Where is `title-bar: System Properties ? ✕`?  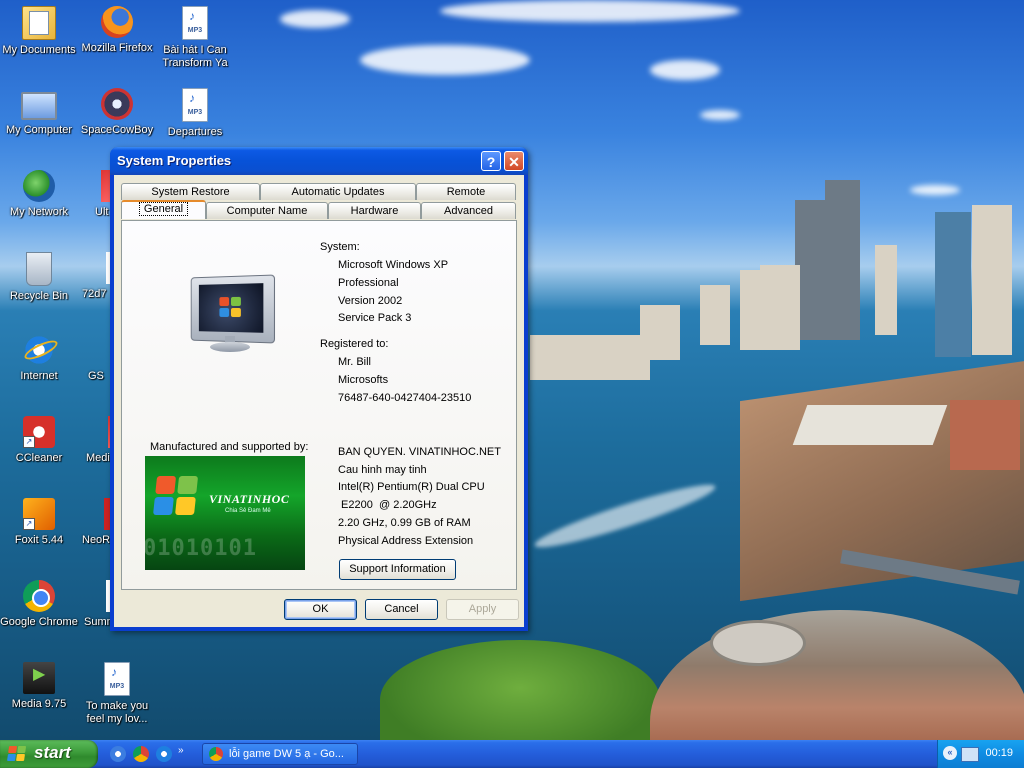
title-bar: System Properties ? ✕ is located at coordinates (319, 161).